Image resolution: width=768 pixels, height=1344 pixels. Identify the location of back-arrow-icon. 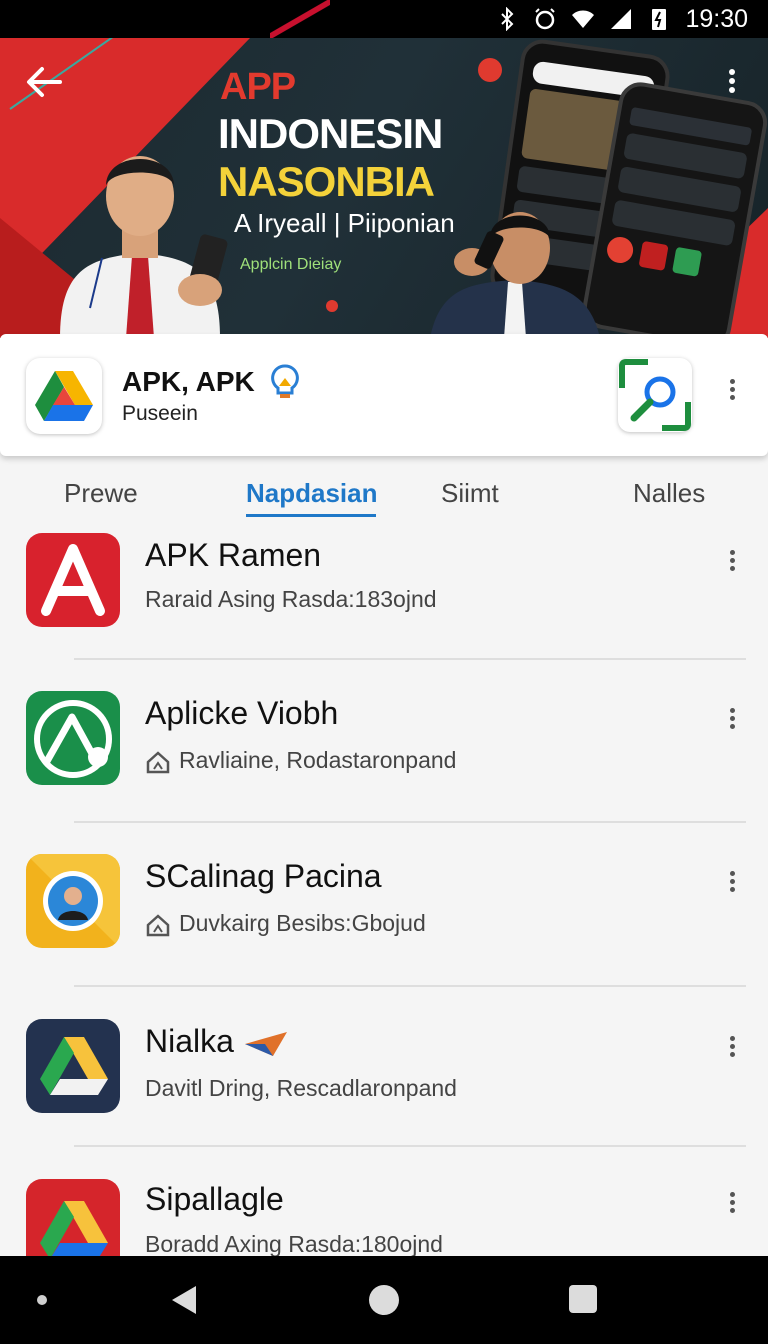
(44, 82).